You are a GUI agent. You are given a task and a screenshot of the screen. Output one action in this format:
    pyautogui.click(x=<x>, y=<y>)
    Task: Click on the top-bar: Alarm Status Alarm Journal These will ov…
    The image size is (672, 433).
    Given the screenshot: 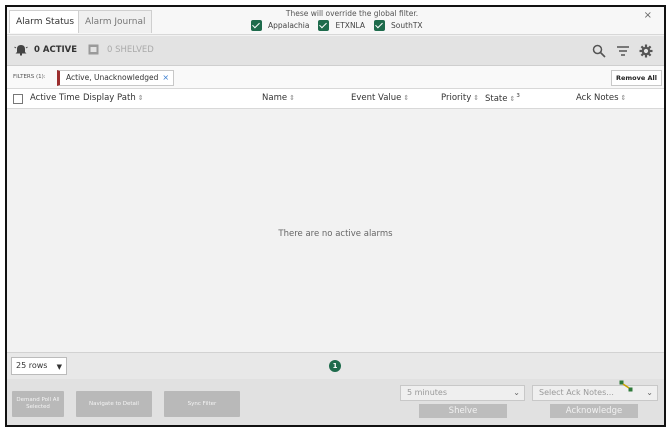 What is the action you would take?
    pyautogui.click(x=335, y=21)
    